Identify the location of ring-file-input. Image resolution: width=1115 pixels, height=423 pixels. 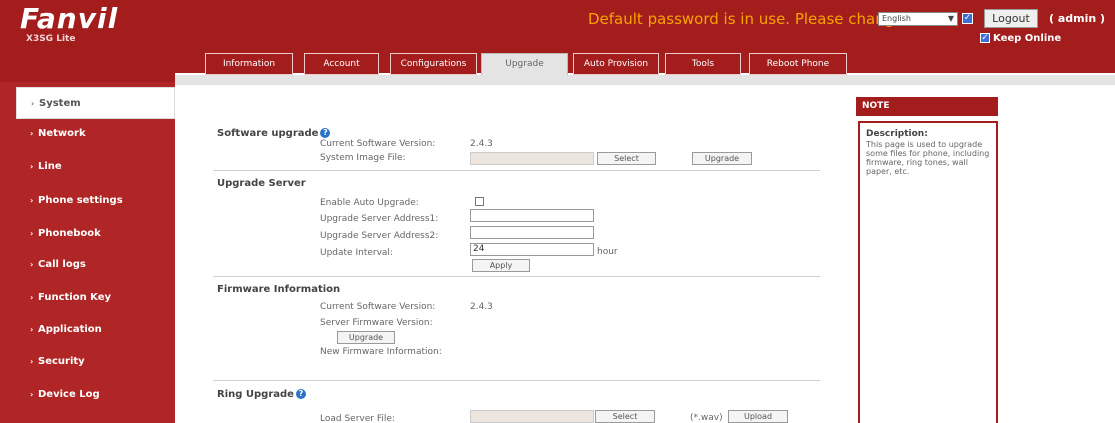
(532, 416).